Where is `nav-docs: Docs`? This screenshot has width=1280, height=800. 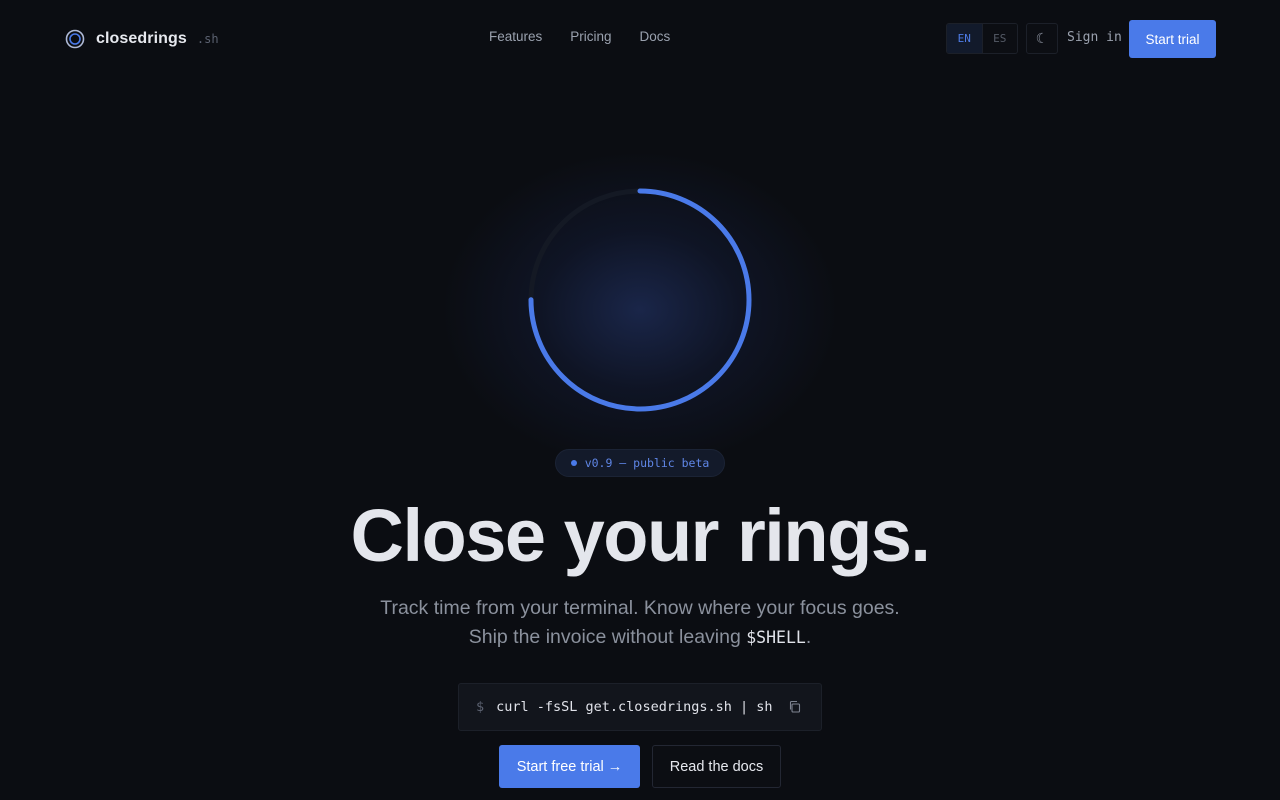 nav-docs: Docs is located at coordinates (655, 36).